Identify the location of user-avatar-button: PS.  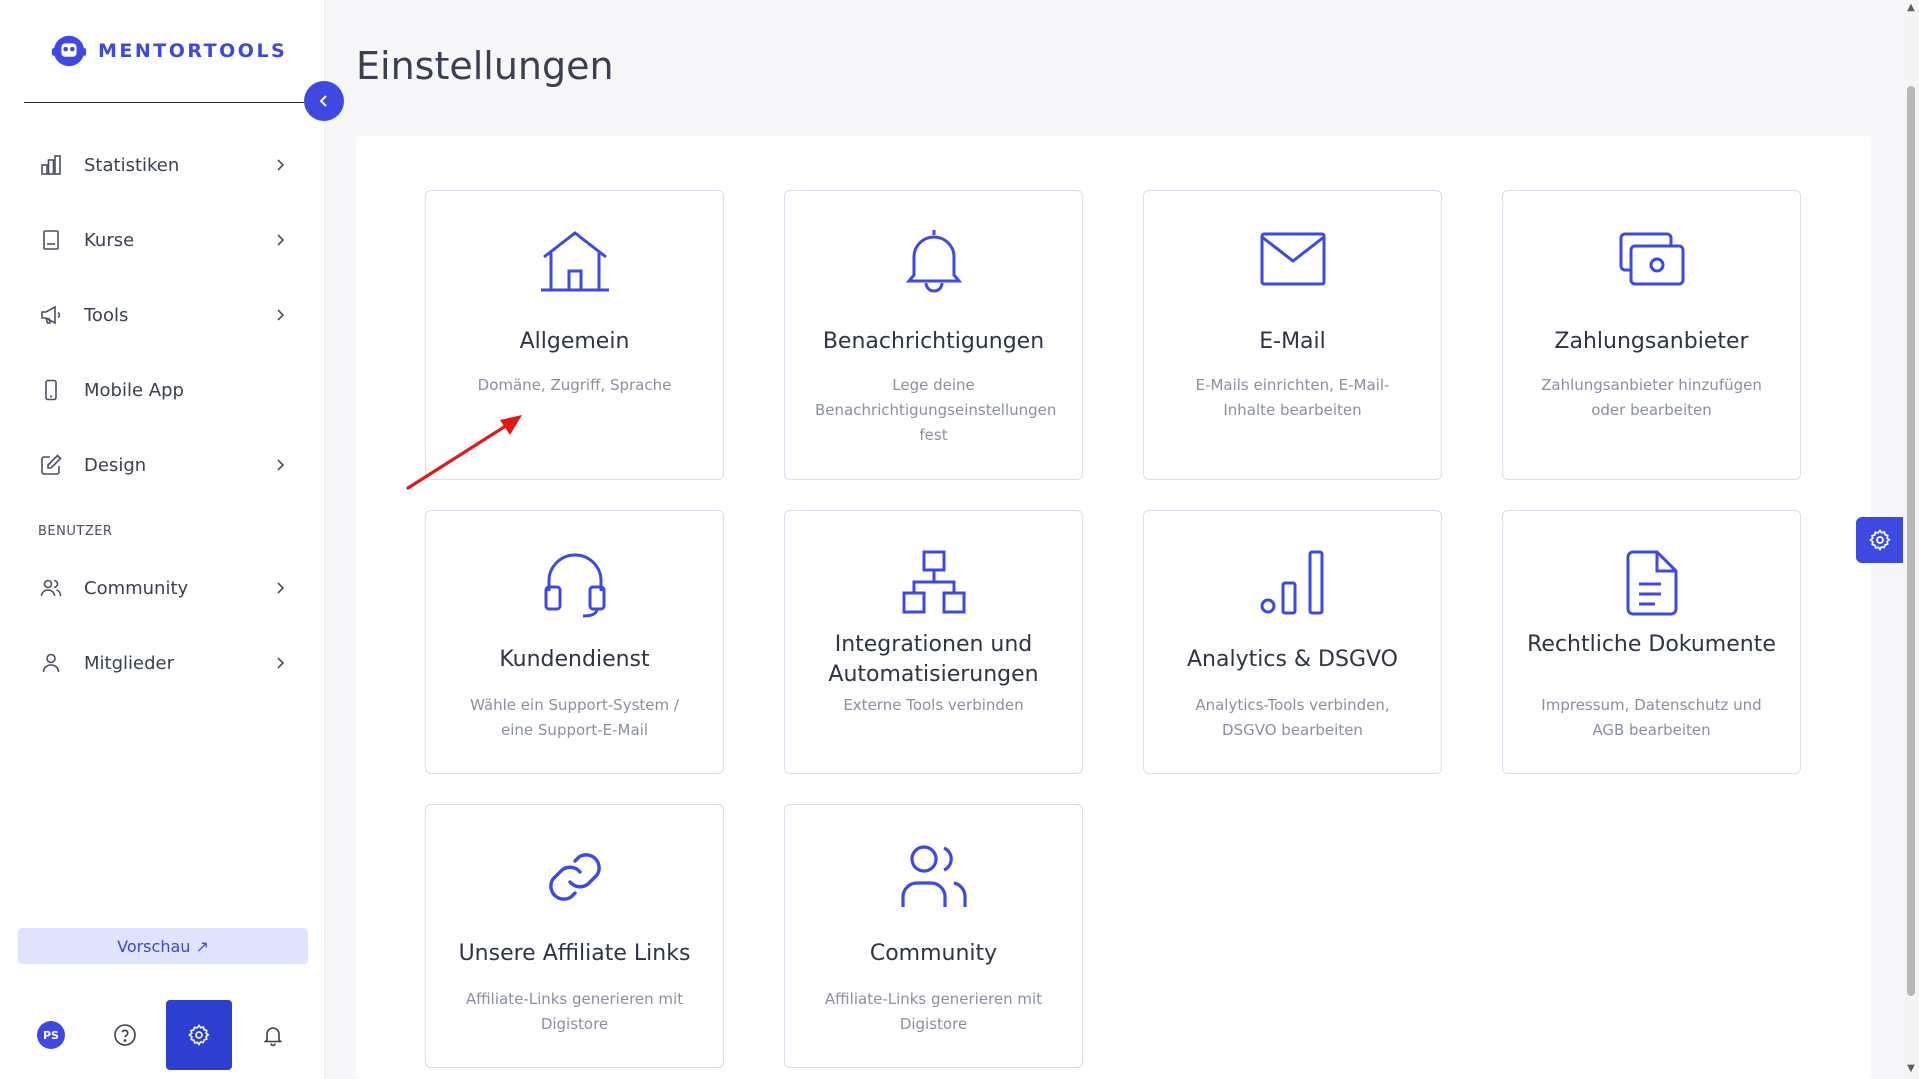
(51, 1035).